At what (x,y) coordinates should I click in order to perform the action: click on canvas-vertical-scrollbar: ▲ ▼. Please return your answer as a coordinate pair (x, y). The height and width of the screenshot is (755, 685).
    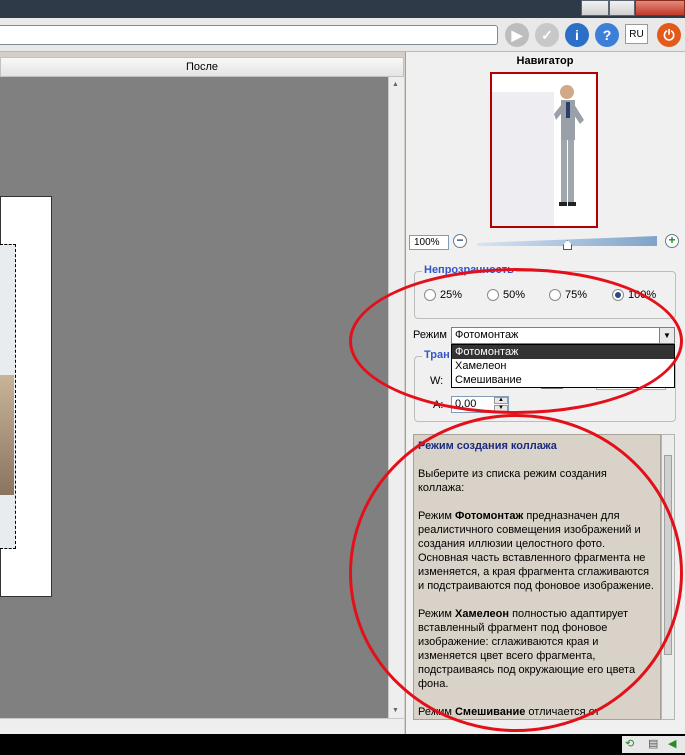
    Looking at the image, I should click on (396, 397).